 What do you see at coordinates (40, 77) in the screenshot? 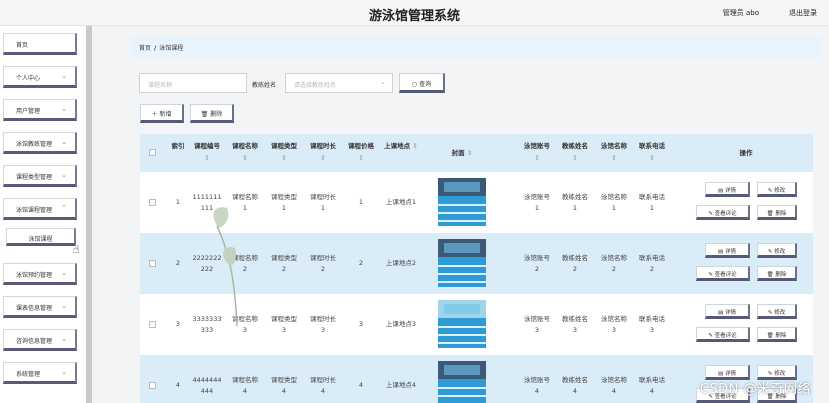
I see `sidebar-item-profile: 个人中心 ⌄` at bounding box center [40, 77].